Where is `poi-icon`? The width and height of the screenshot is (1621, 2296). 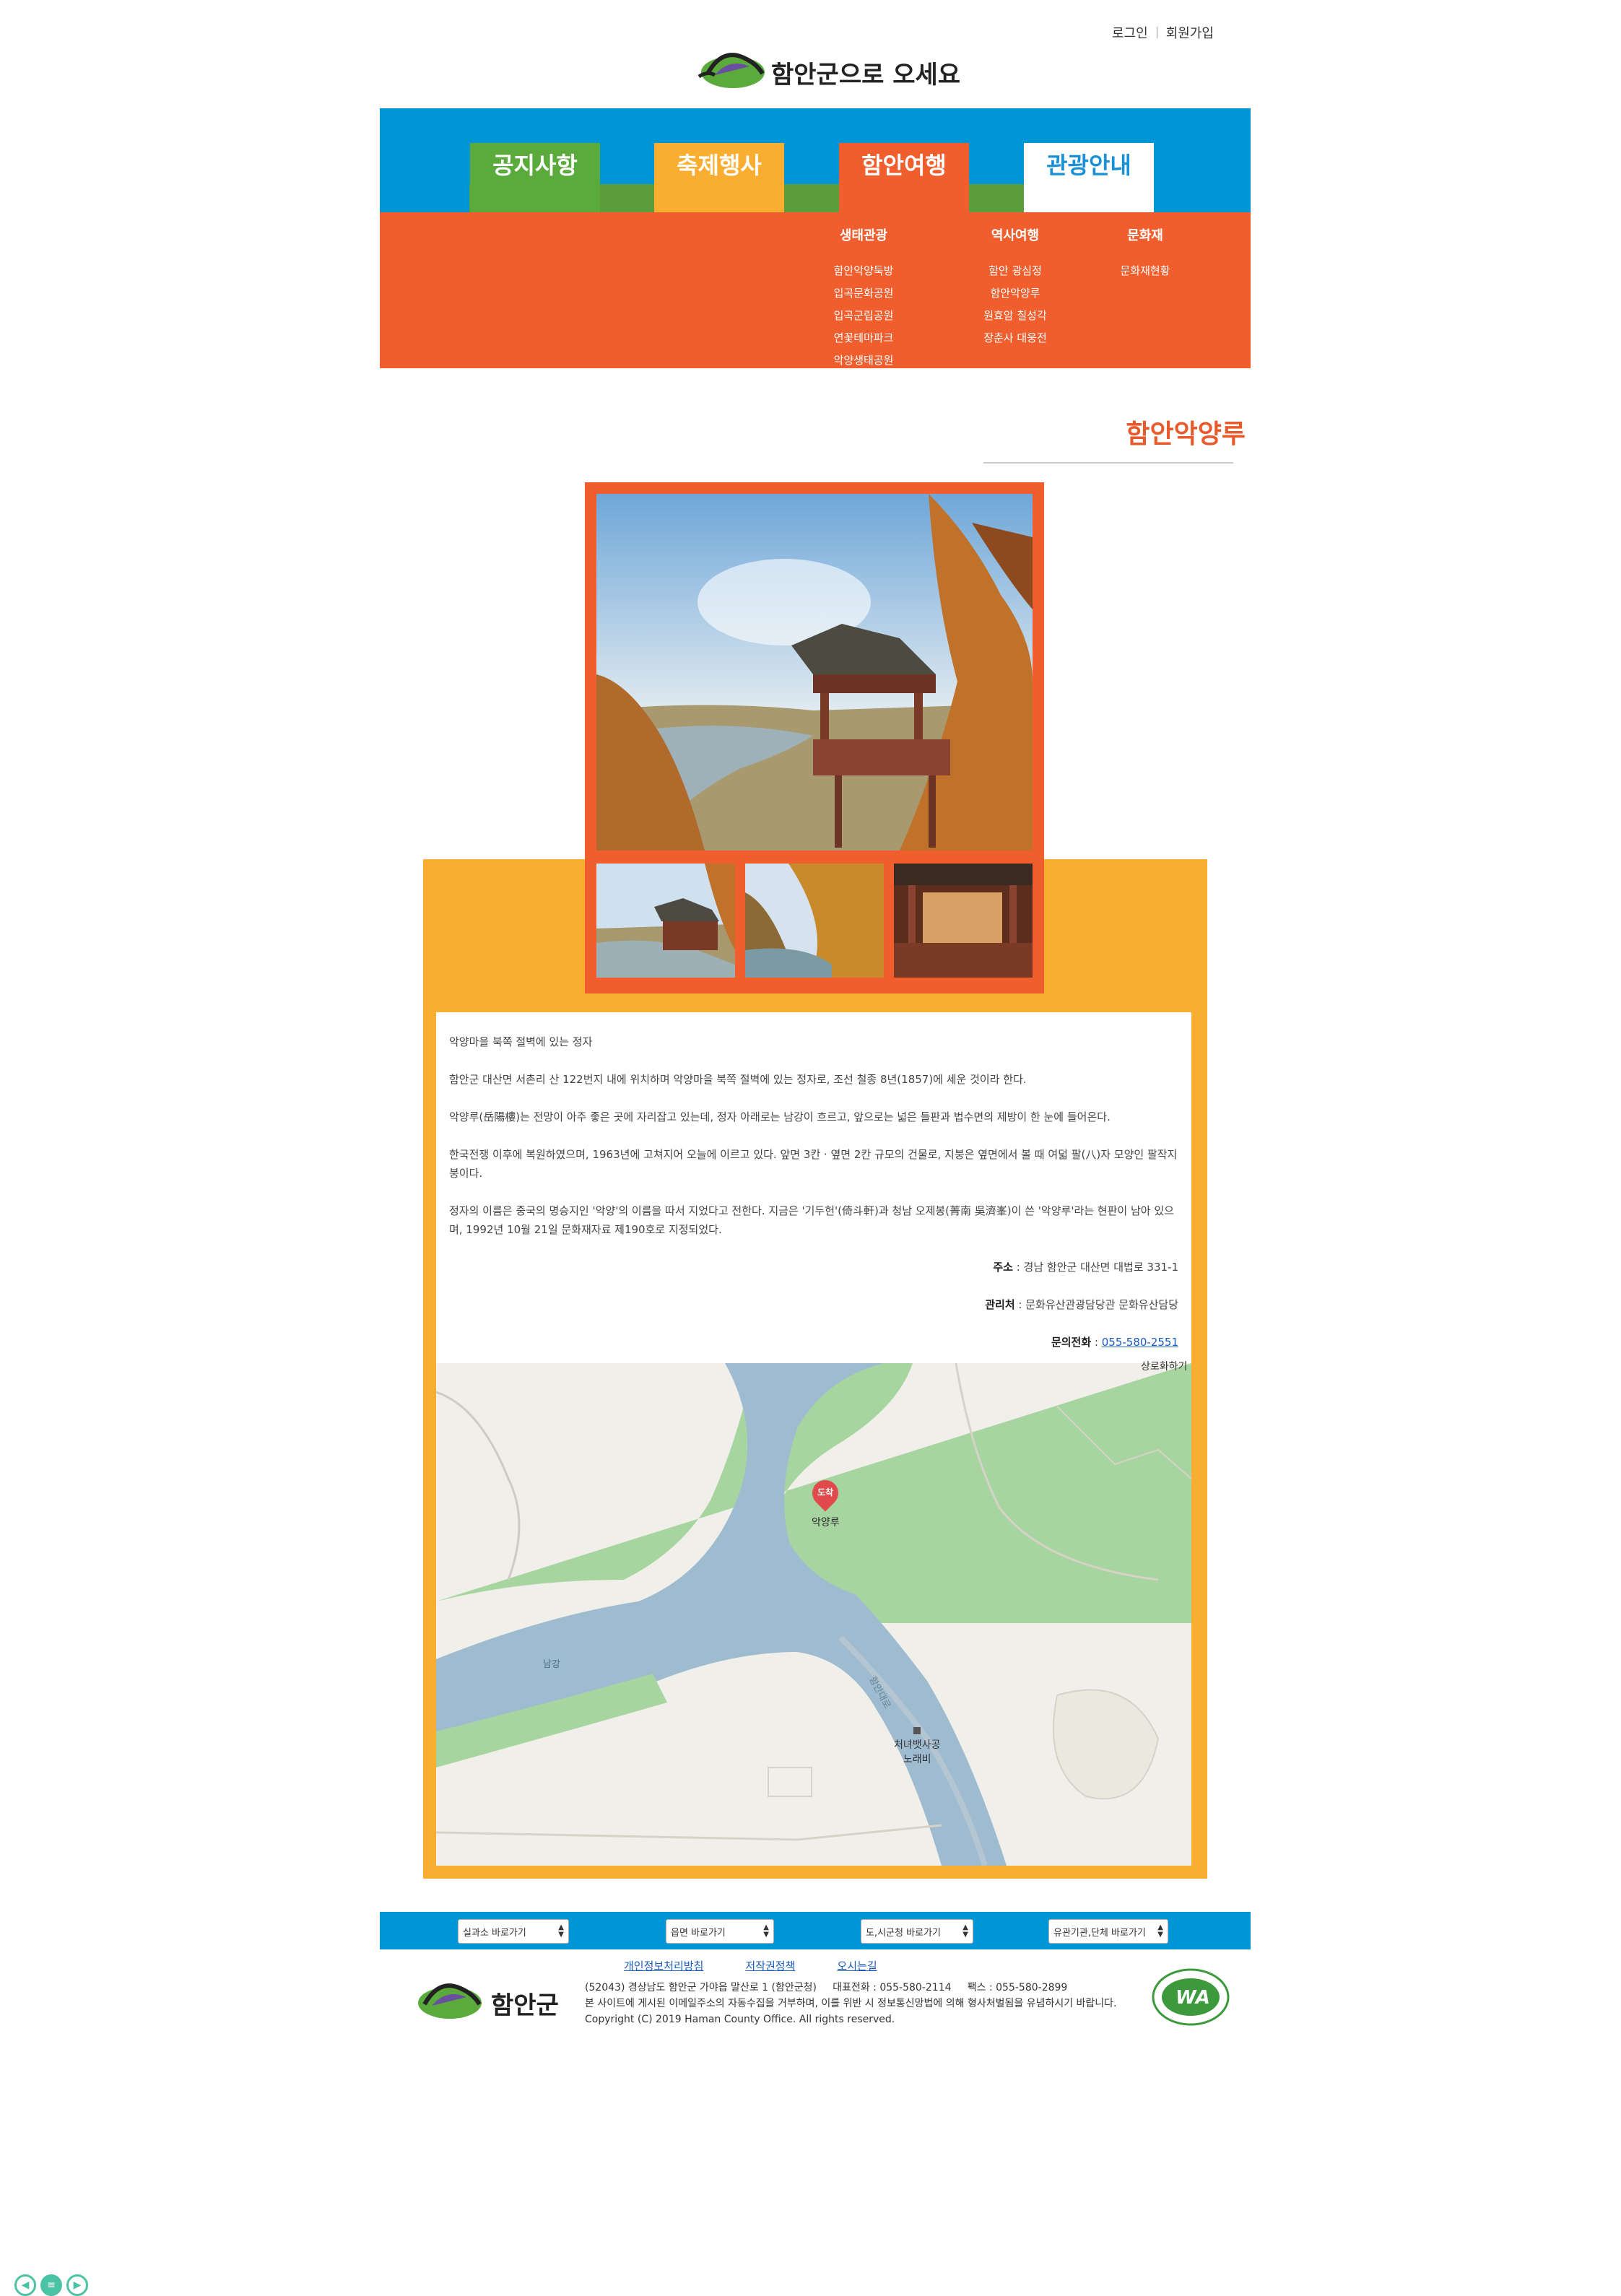 poi-icon is located at coordinates (917, 1730).